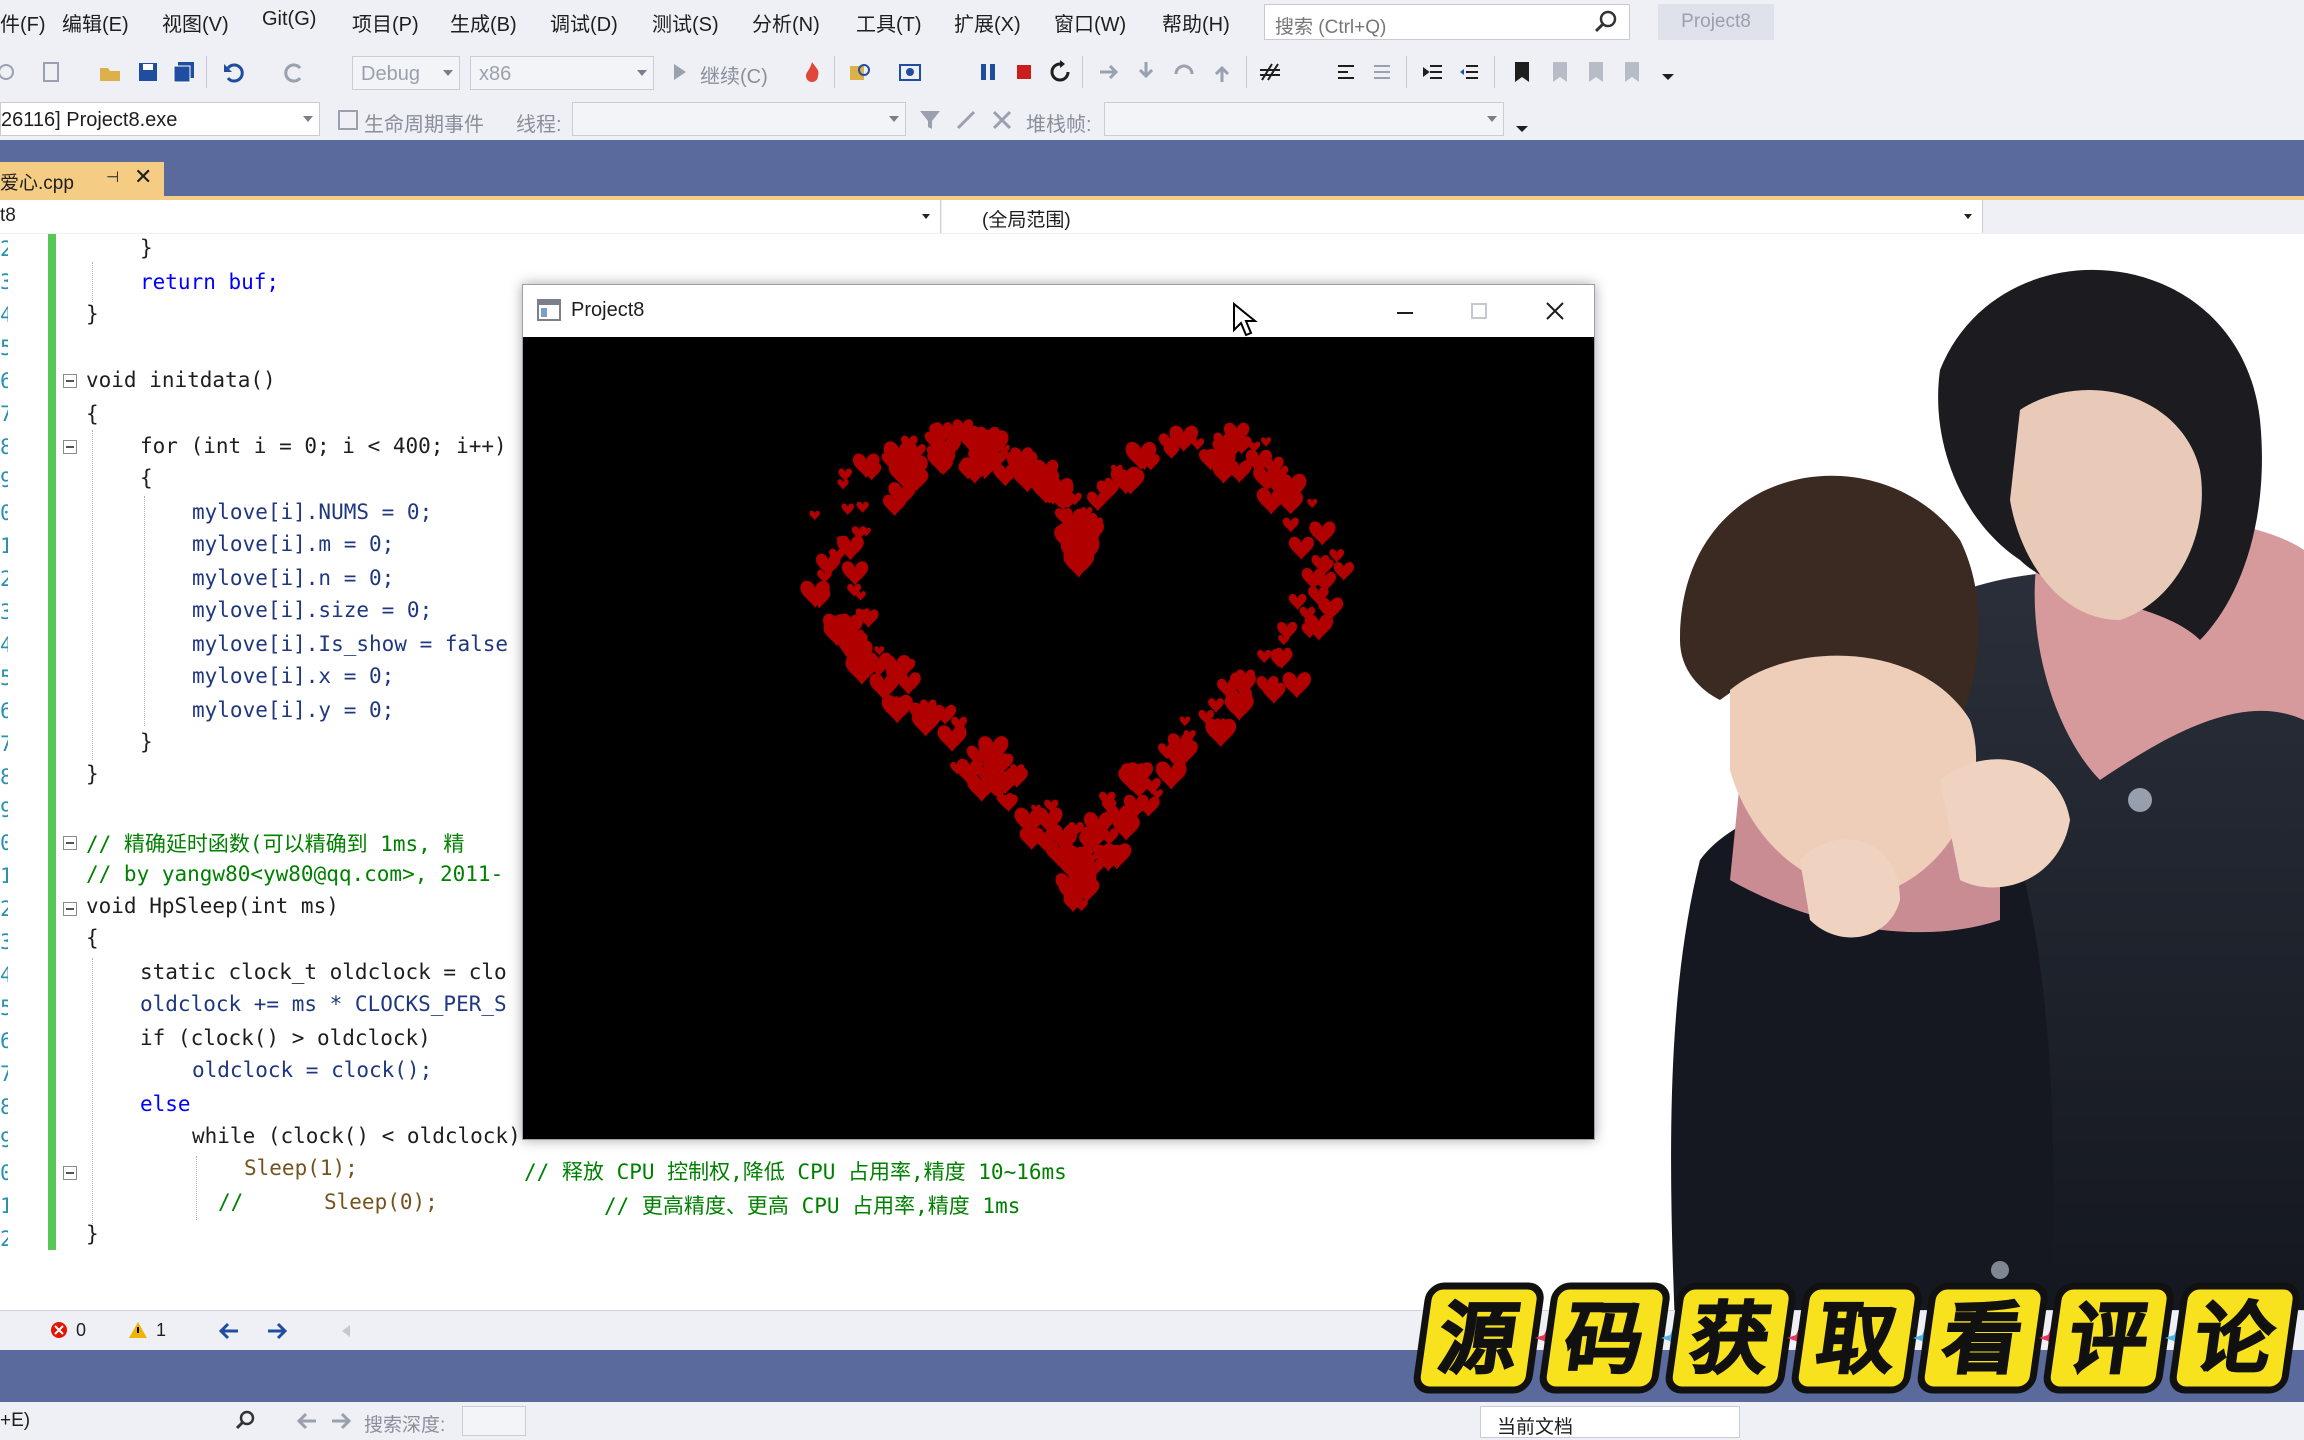  Describe the element at coordinates (494, 1421) in the screenshot. I see `search-depth-combo` at that location.